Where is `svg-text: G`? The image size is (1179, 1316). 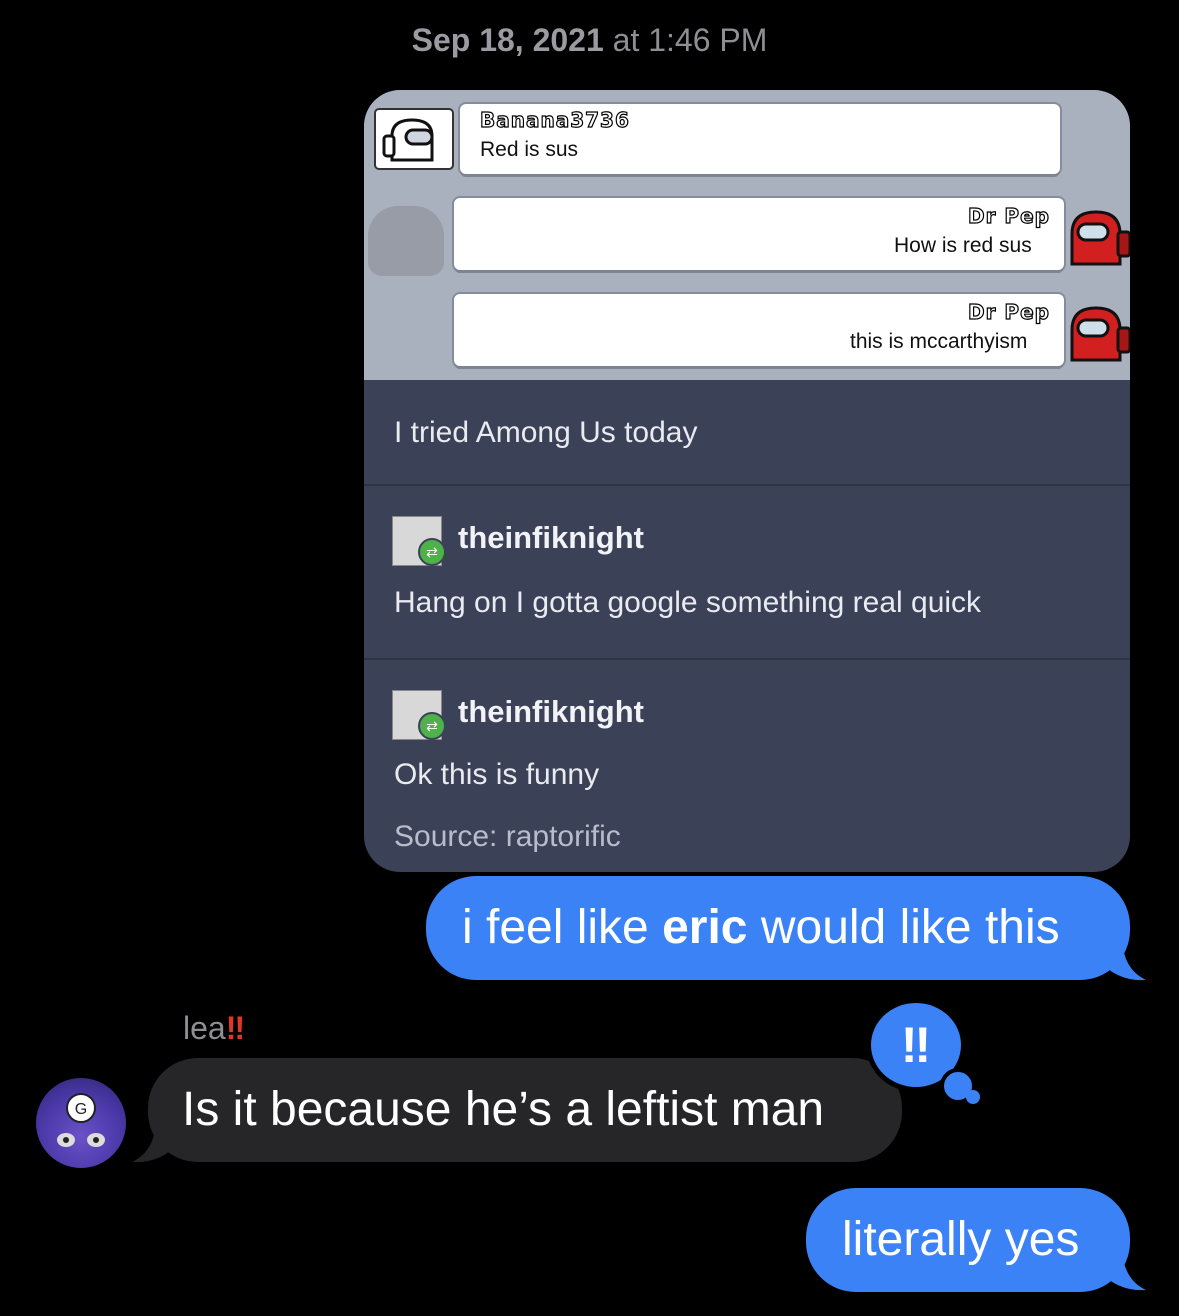
svg-text: G is located at coordinates (81, 1109).